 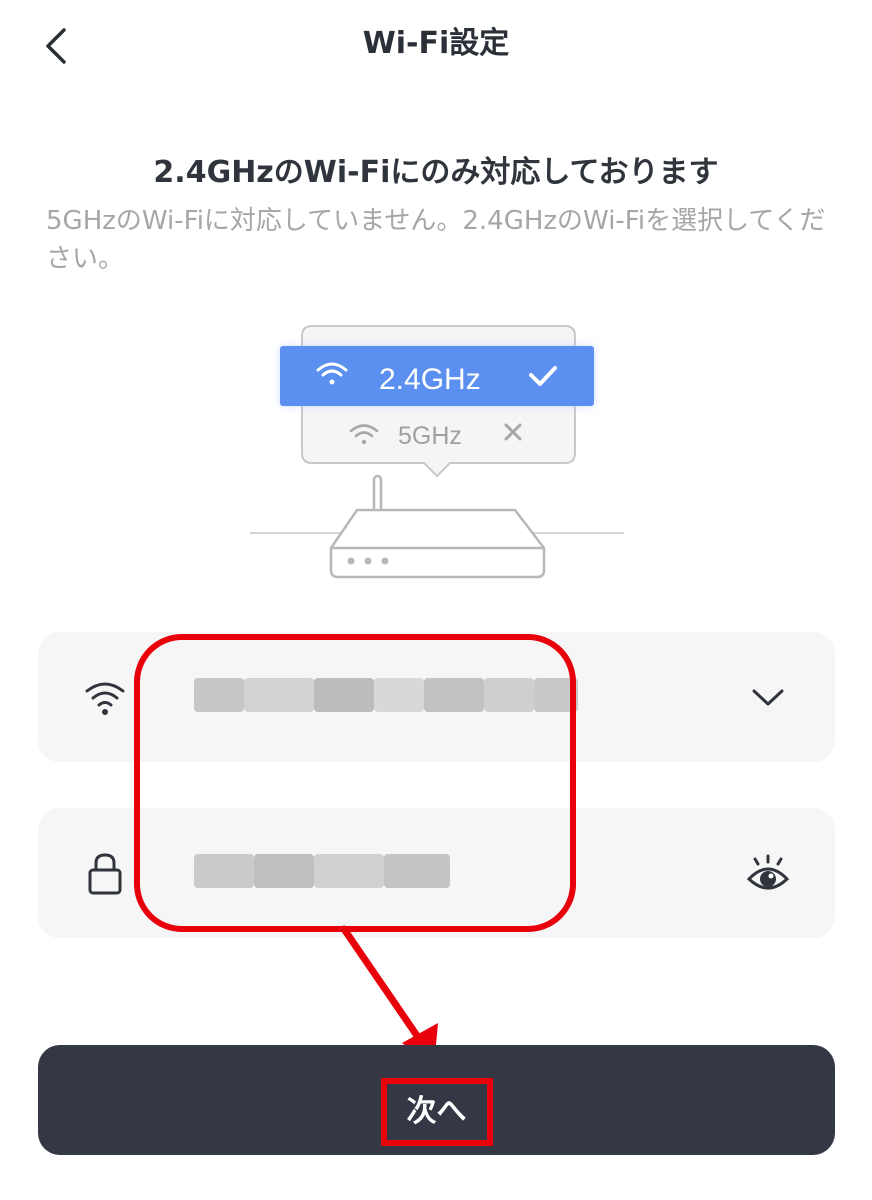 What do you see at coordinates (105, 698) in the screenshot?
I see `wifi-icon` at bounding box center [105, 698].